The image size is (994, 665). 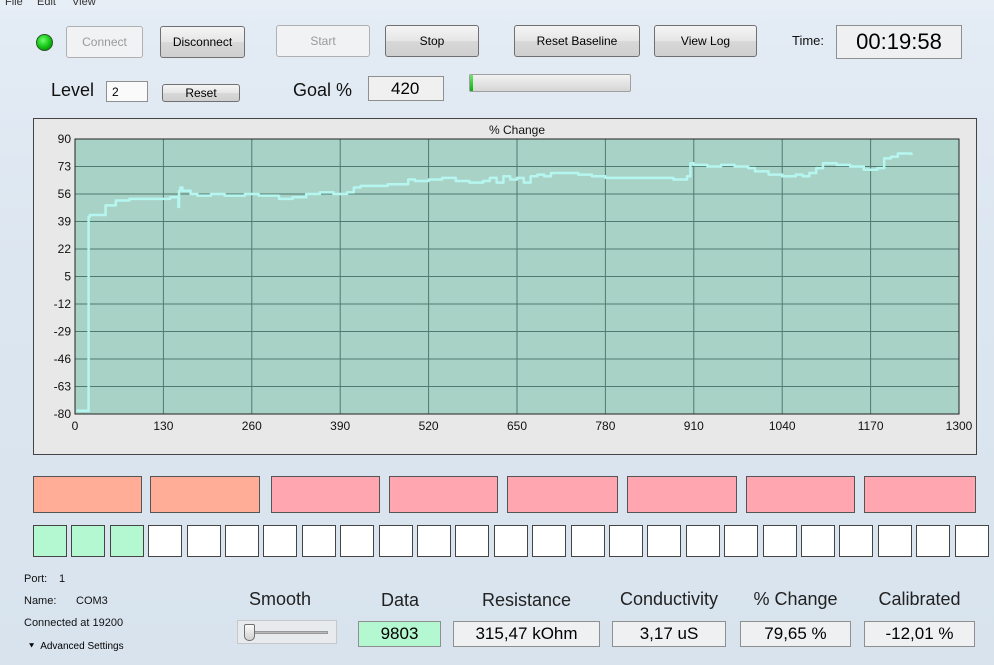 I want to click on chevron-double-down-icon: ⯆, so click(x=32, y=646).